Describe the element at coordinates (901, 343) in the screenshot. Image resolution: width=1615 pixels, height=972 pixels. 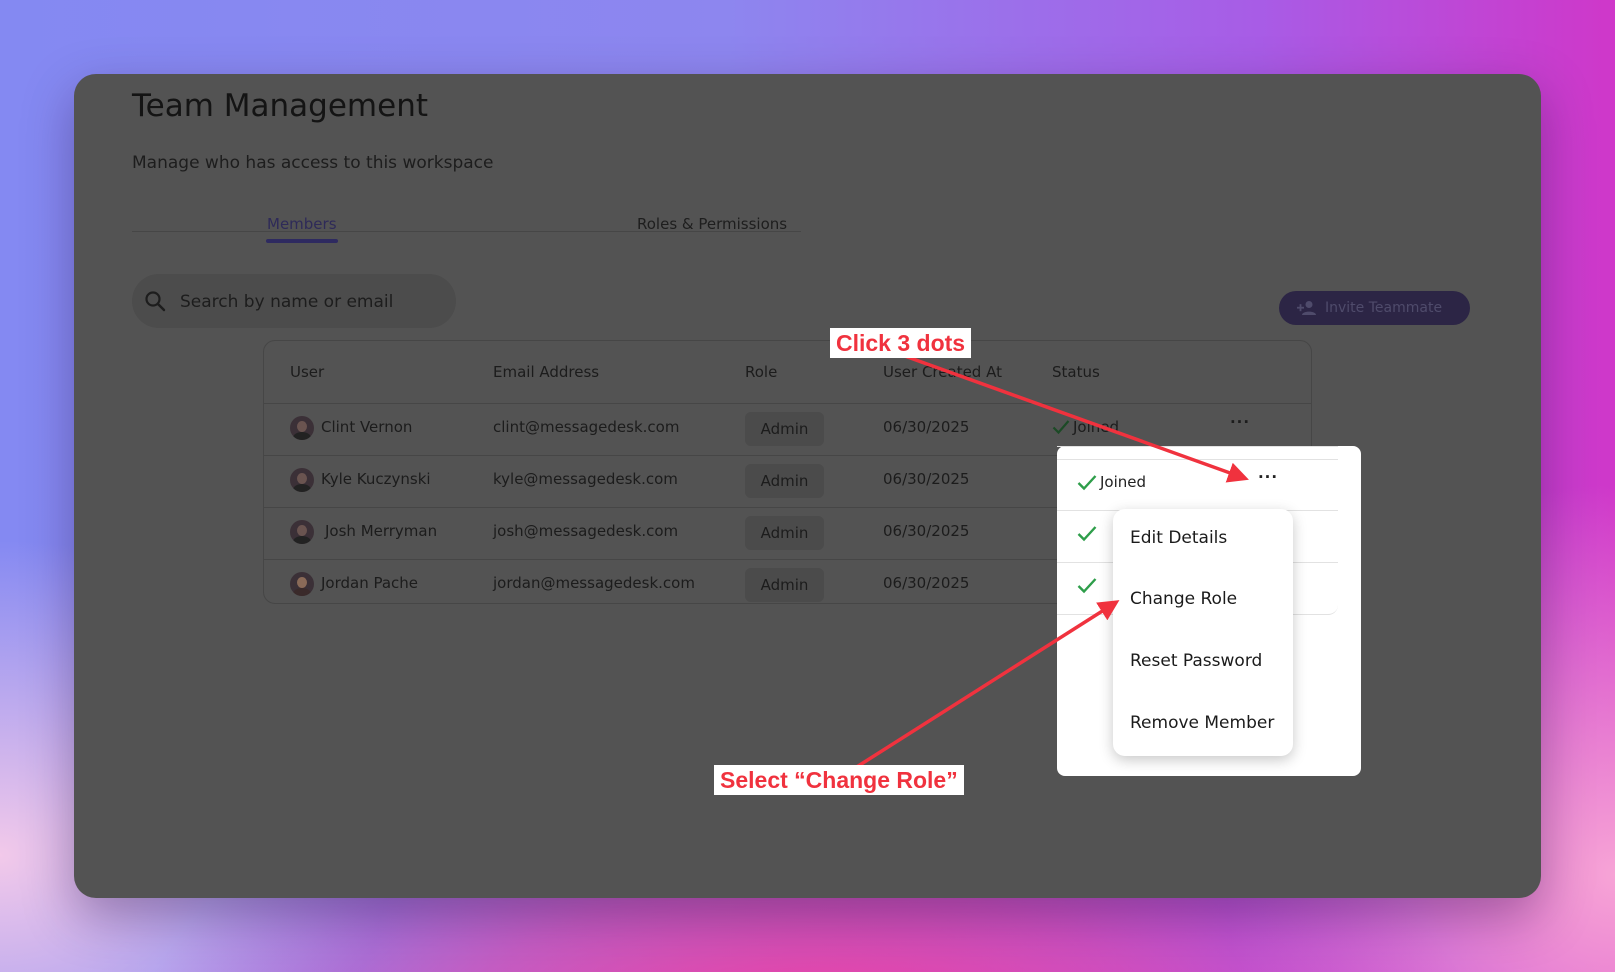
I see `annotation-click-dots: Click 3 dots` at that location.